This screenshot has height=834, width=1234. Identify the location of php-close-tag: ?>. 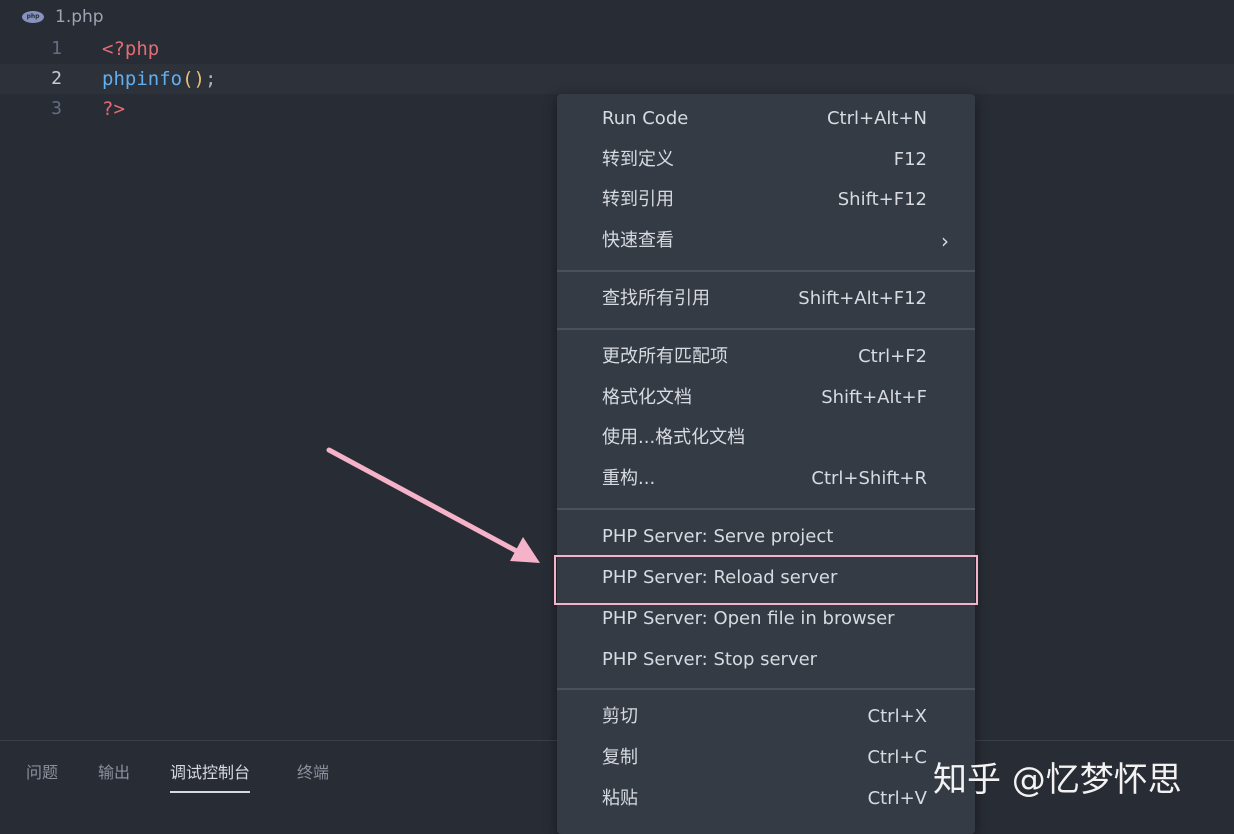
(113, 109).